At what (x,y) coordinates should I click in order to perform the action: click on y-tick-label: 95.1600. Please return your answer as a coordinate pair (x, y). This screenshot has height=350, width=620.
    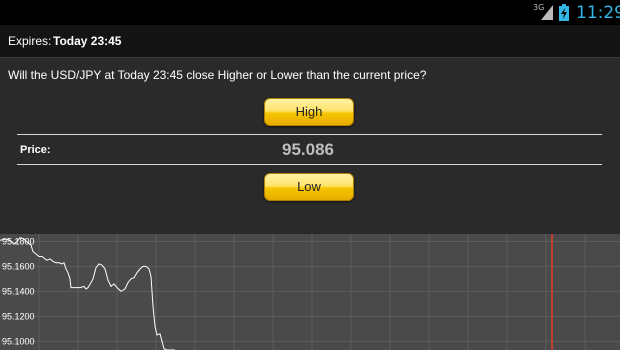
    Looking at the image, I should click on (18, 266).